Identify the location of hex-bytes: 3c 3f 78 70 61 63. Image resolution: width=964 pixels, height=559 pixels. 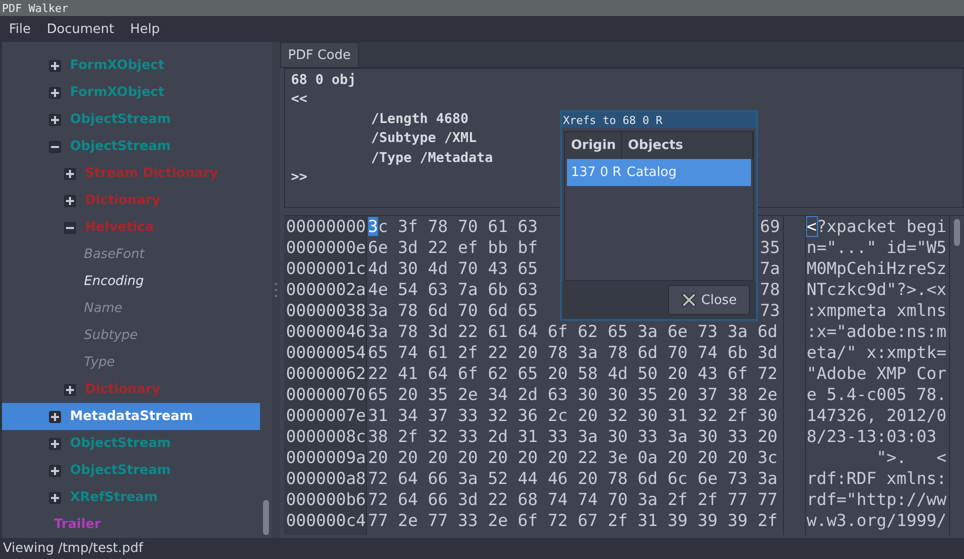
(453, 226).